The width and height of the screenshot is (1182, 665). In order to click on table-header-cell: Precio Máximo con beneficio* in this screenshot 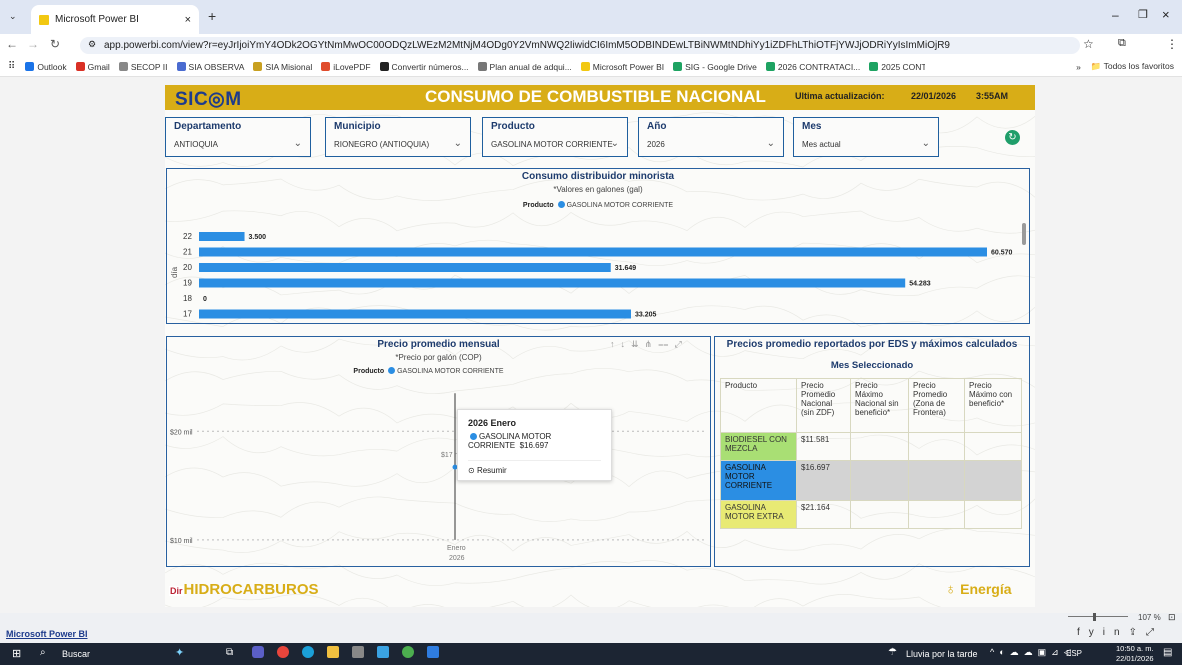, I will do `click(993, 405)`.